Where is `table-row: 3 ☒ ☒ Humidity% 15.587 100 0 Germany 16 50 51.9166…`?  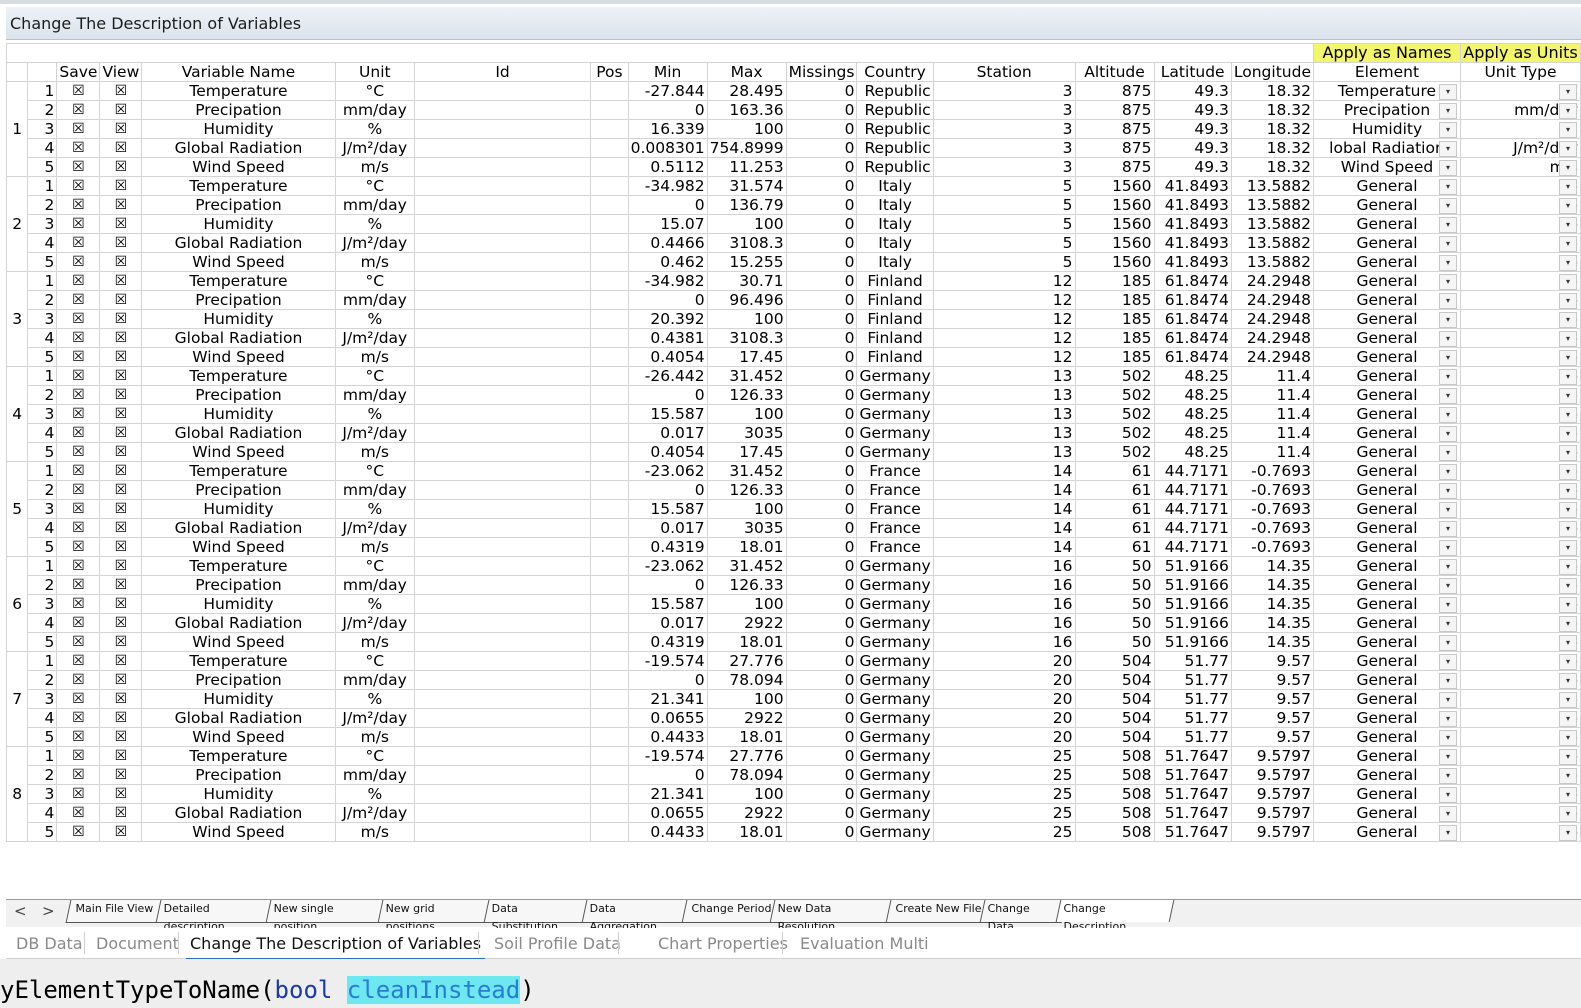
table-row: 3 ☒ ☒ Humidity% 15.587 100 0 Germany 16 50 51.9166… is located at coordinates (794, 604).